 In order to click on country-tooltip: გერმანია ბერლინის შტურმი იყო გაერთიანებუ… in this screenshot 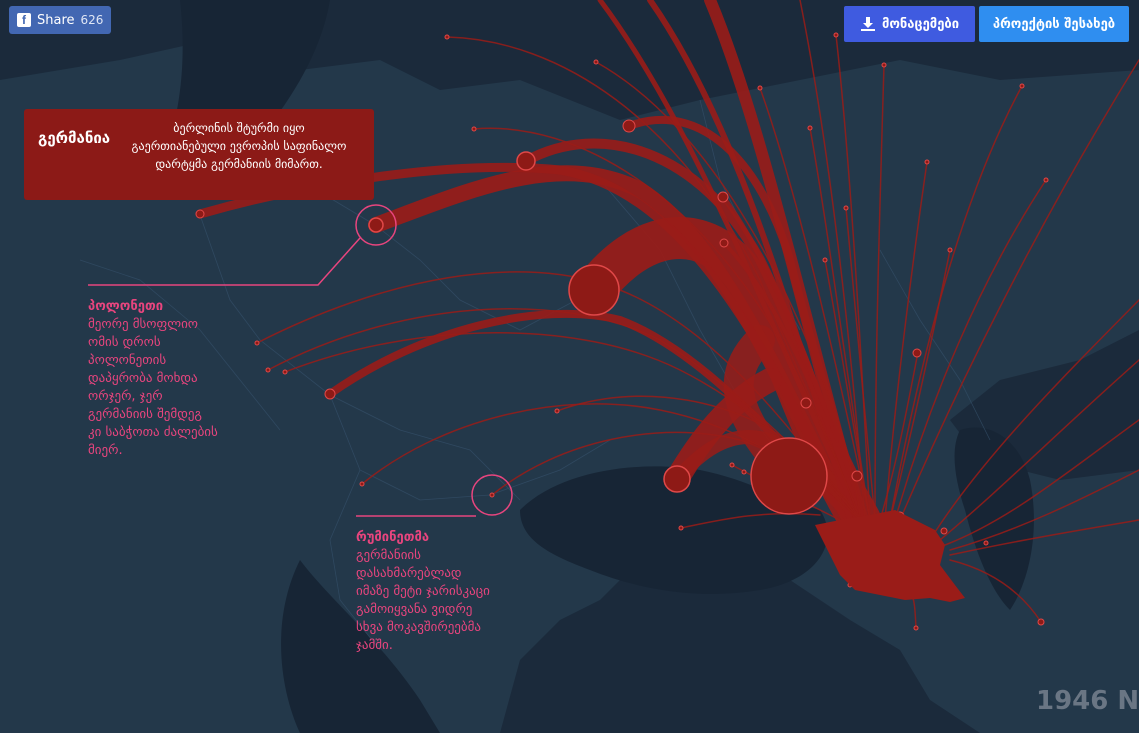, I will do `click(199, 154)`.